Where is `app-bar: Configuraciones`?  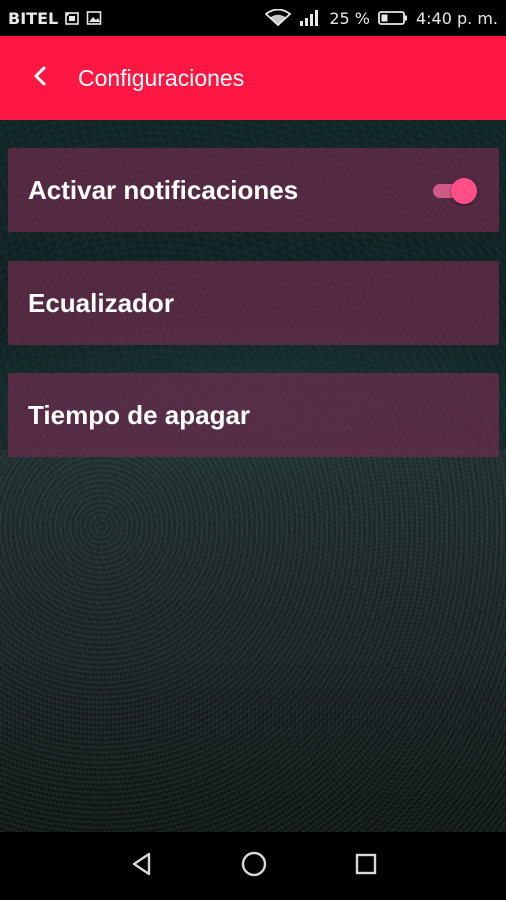
app-bar: Configuraciones is located at coordinates (253, 78).